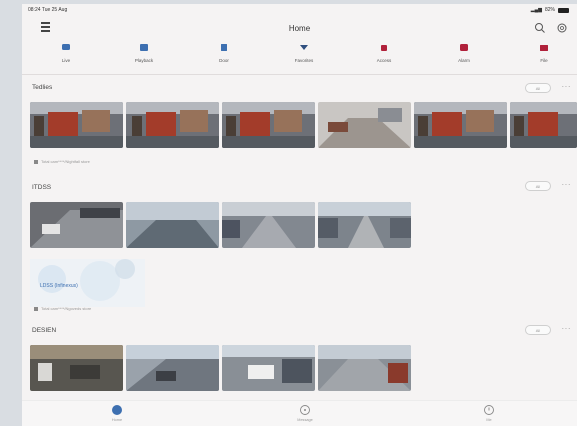 Image resolution: width=577 pixels, height=426 pixels. What do you see at coordinates (304, 47) in the screenshot?
I see `favorites-icon` at bounding box center [304, 47].